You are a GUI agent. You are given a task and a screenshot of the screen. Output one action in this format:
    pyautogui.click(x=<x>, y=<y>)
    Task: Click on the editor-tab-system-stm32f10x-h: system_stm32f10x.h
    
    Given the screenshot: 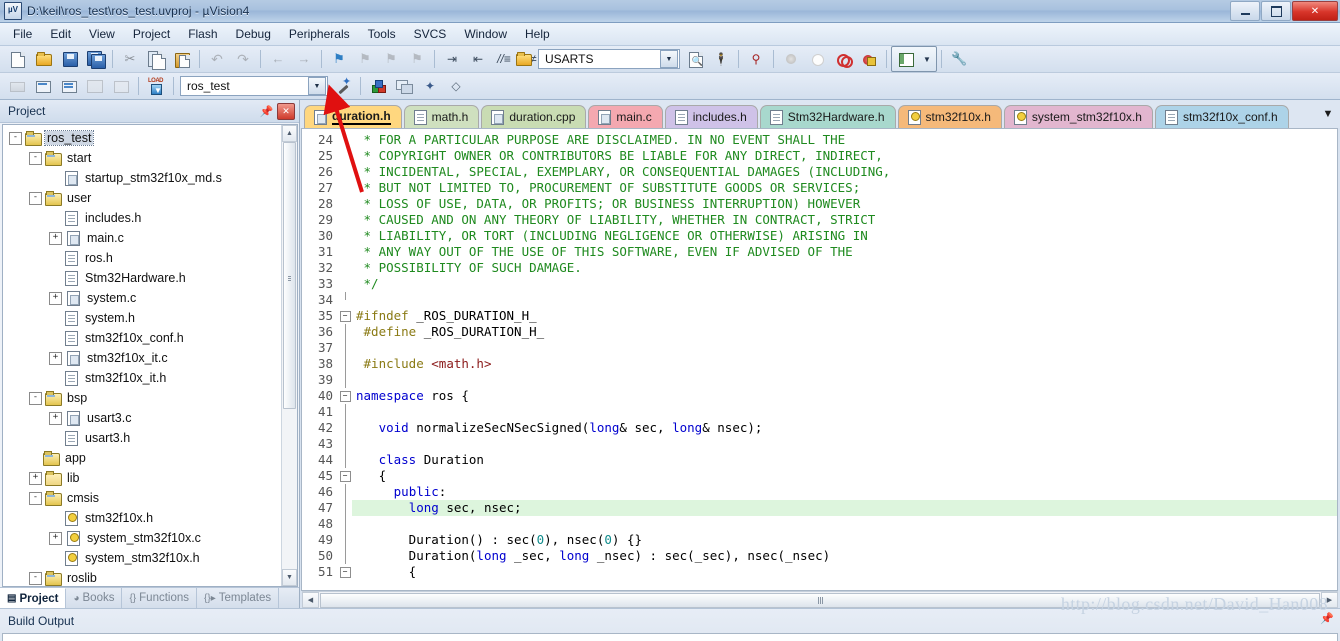 What is the action you would take?
    pyautogui.click(x=1078, y=116)
    